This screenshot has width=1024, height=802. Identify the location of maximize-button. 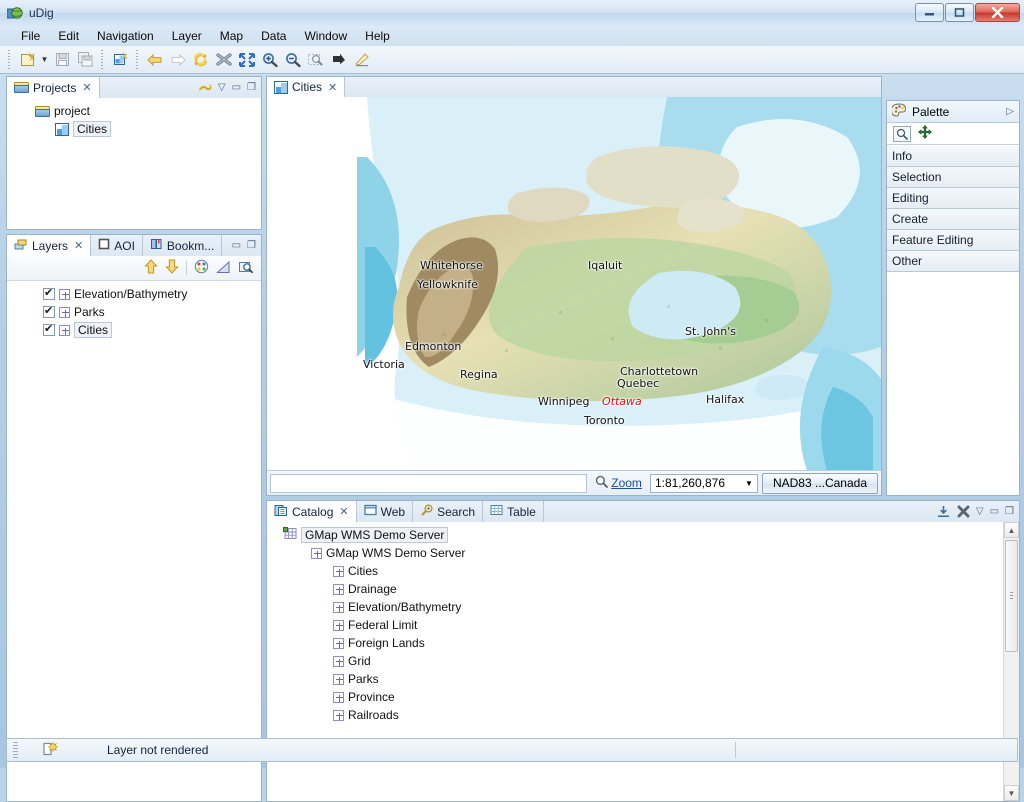
(959, 12).